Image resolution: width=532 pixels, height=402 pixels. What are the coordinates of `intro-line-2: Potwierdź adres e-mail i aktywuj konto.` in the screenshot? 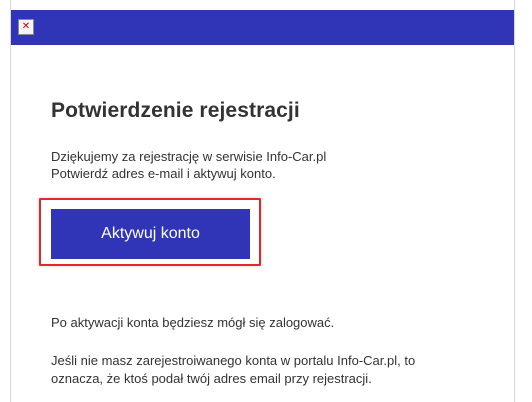 It's located at (163, 173).